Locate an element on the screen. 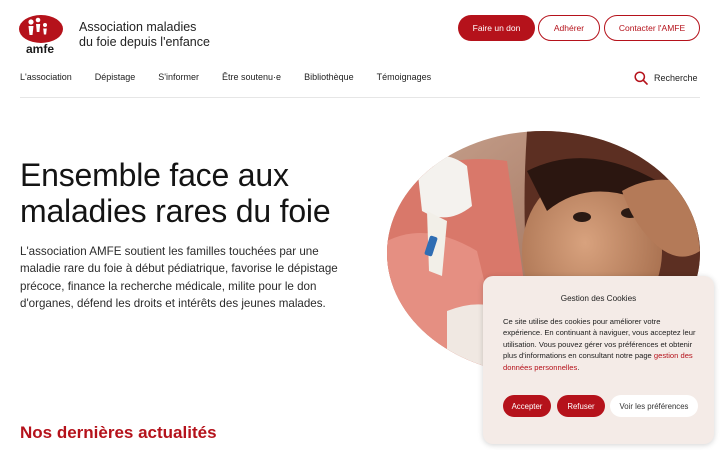 The image size is (720, 450). donate-button: Faire un don is located at coordinates (496, 28).